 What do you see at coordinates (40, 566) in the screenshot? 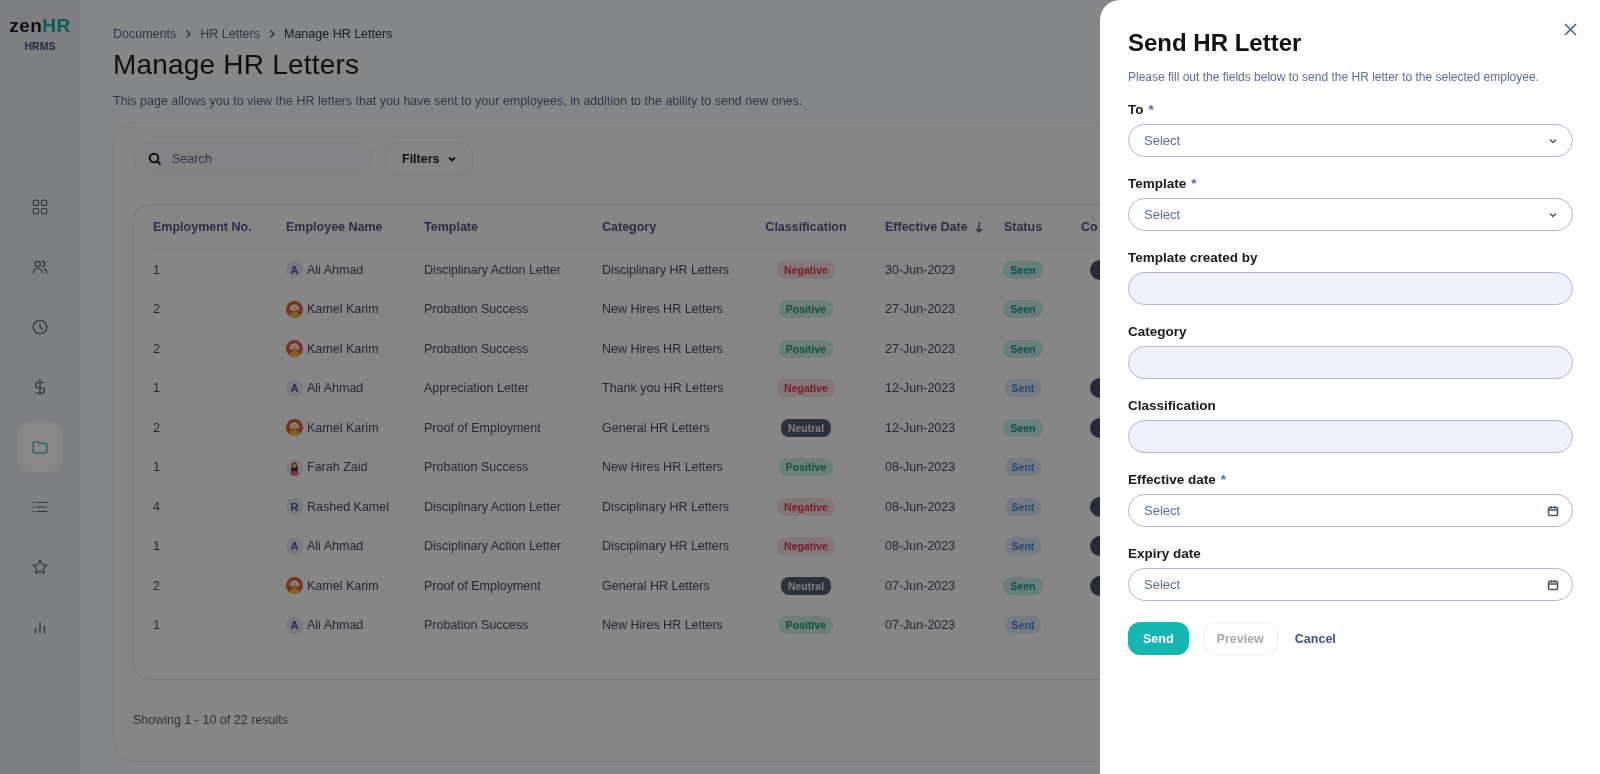
I see `star-icon` at bounding box center [40, 566].